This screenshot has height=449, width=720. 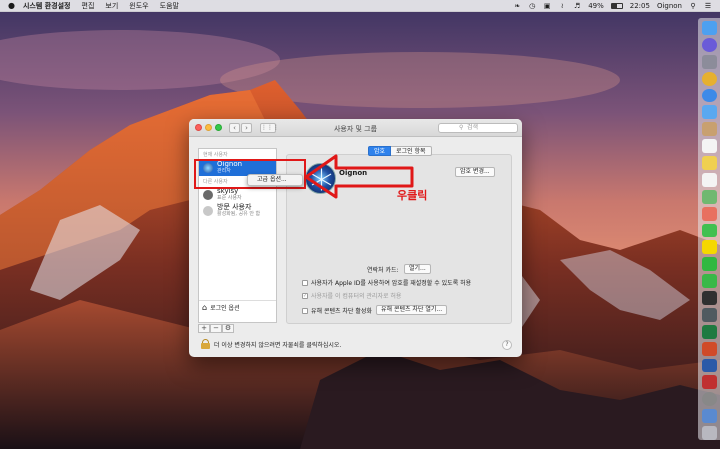 What do you see at coordinates (473, 127) in the screenshot?
I see `search-placeholder: 검색` at bounding box center [473, 127].